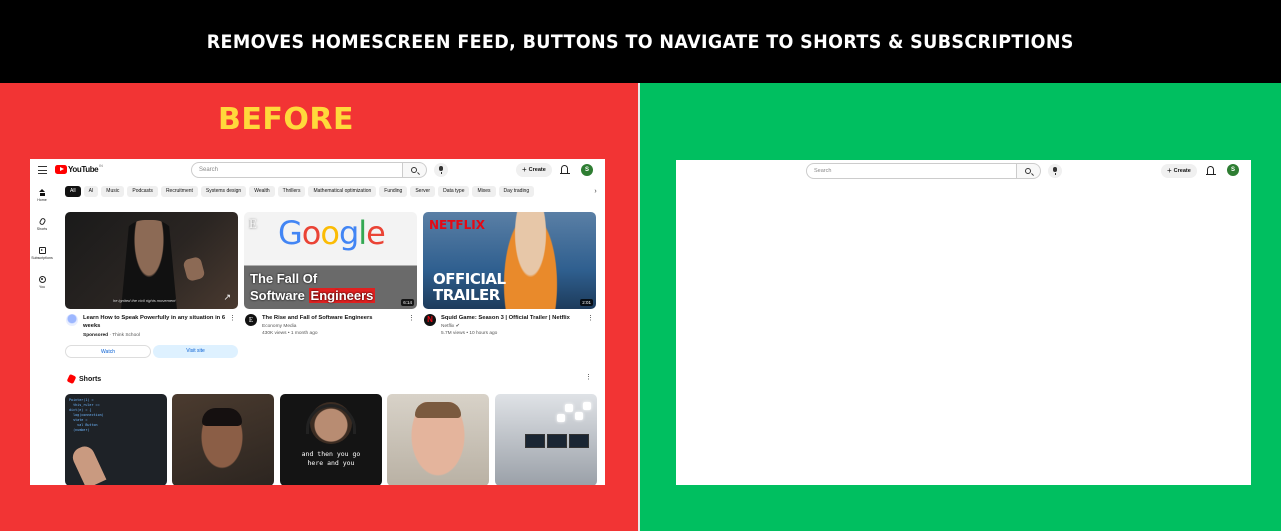  I want to click on menu-icon, so click(42, 170).